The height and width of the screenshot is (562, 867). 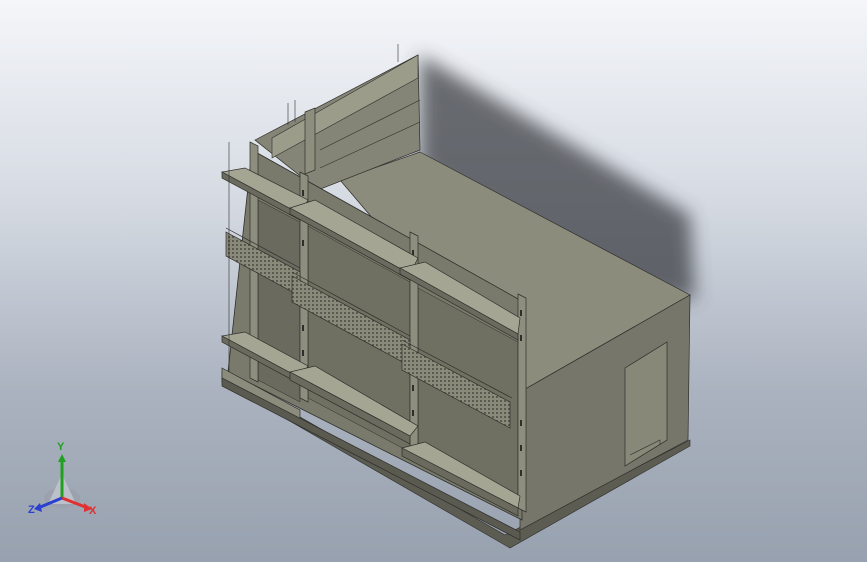 I want to click on orientation-triad: Y X Z, so click(x=67, y=484).